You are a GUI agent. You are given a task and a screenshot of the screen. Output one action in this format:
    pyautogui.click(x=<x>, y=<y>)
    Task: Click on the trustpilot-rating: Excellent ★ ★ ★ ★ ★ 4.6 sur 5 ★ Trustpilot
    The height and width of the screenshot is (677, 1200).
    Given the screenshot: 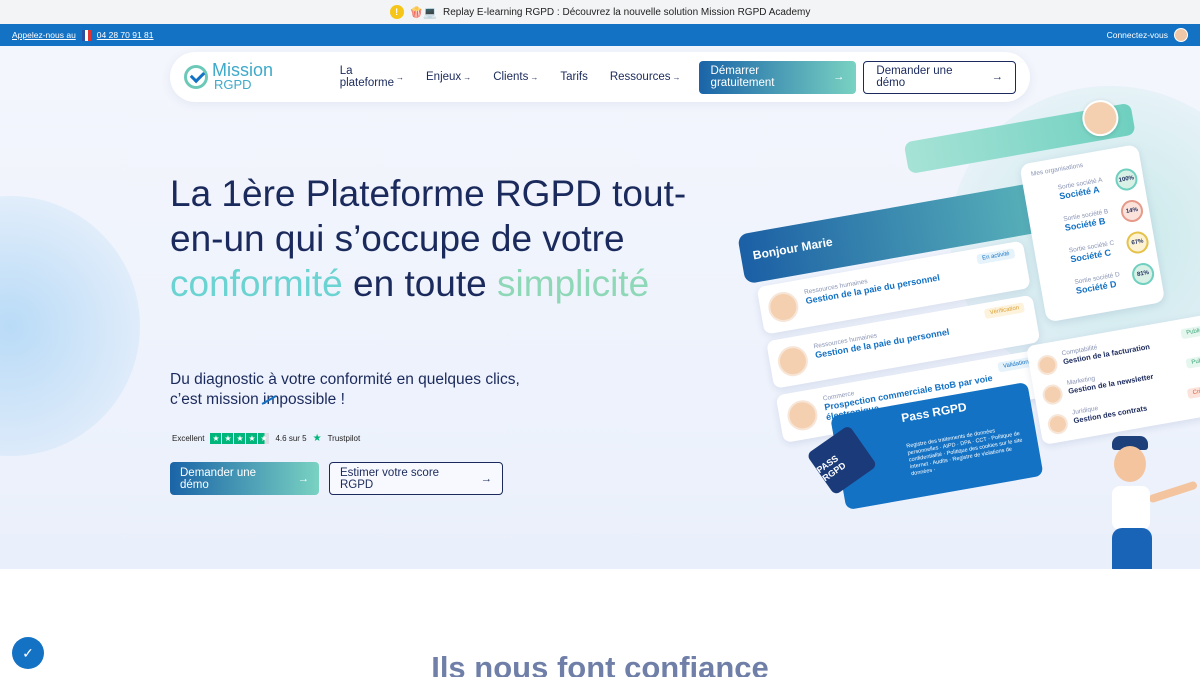 What is the action you would take?
    pyautogui.click(x=266, y=438)
    